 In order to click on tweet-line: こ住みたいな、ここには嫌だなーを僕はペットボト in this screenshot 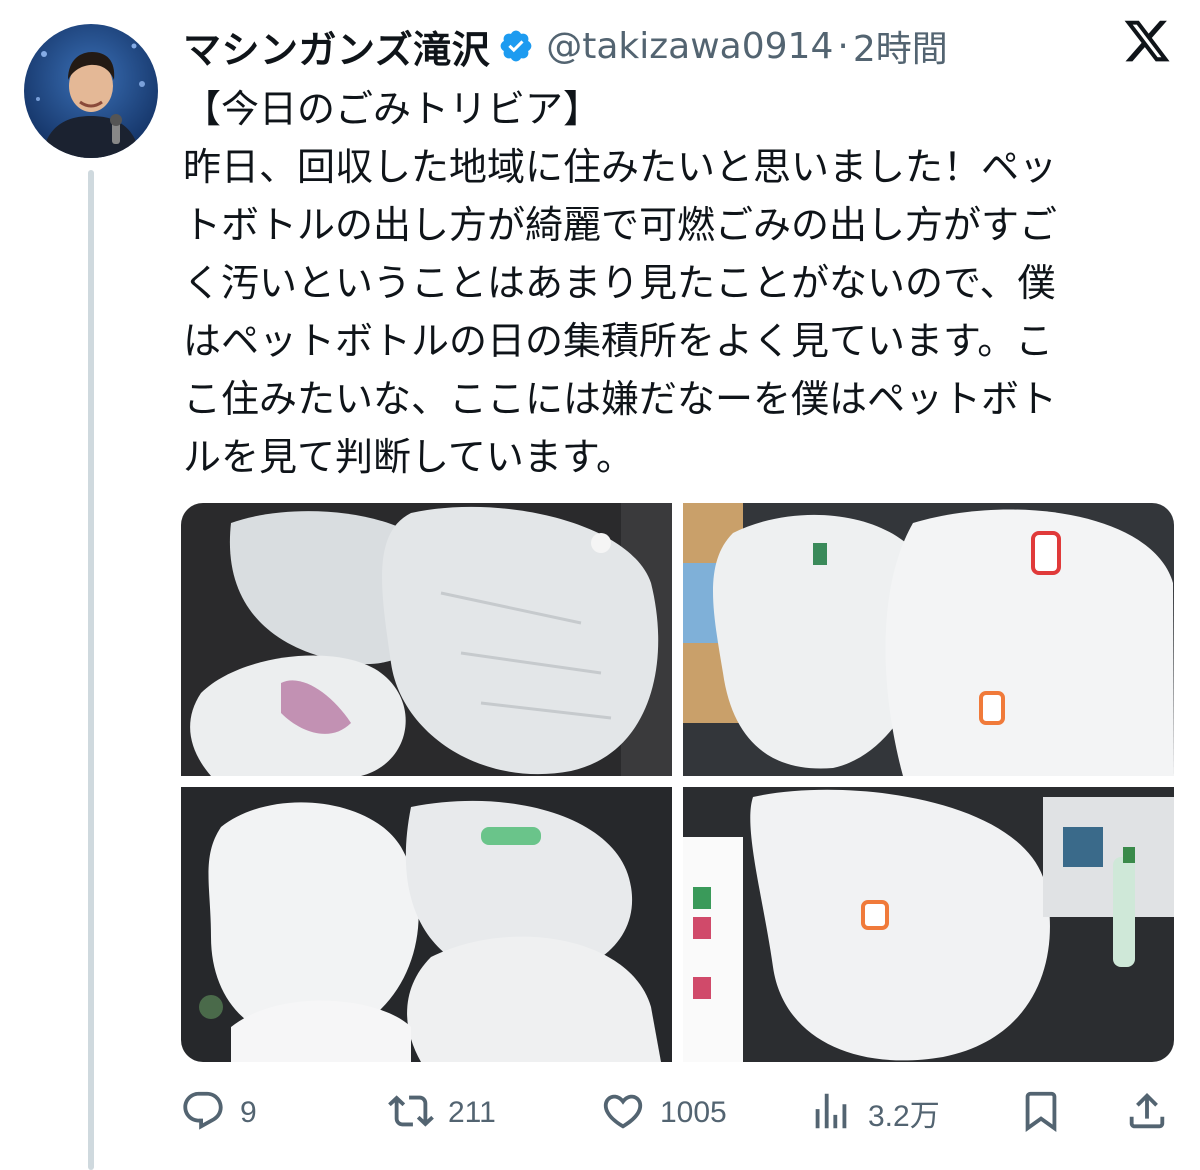, I will do `click(620, 399)`.